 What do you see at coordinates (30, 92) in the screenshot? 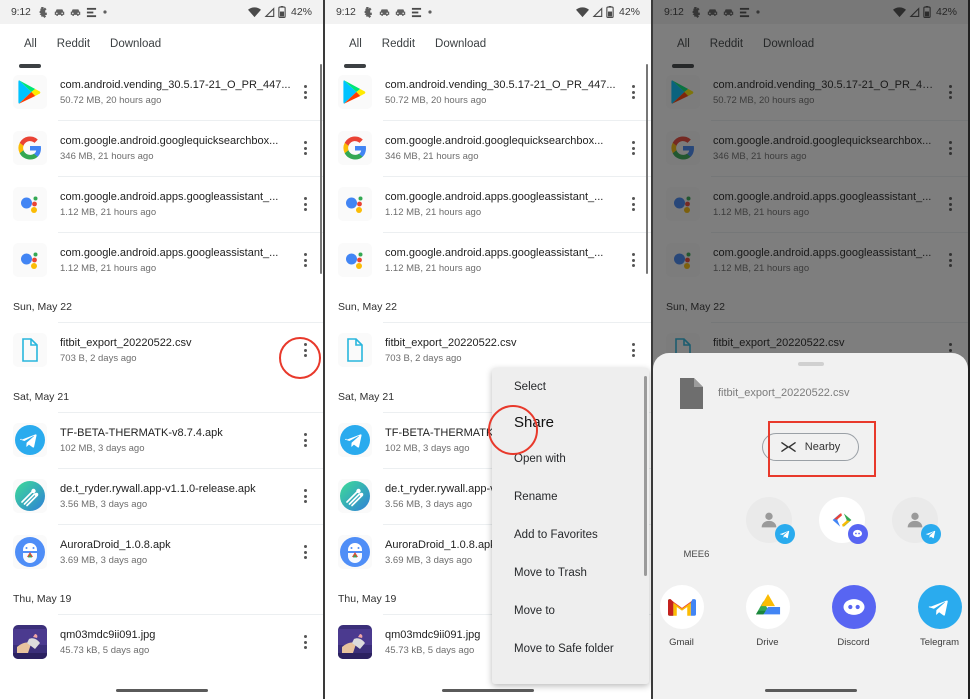
I see `play-store-icon` at bounding box center [30, 92].